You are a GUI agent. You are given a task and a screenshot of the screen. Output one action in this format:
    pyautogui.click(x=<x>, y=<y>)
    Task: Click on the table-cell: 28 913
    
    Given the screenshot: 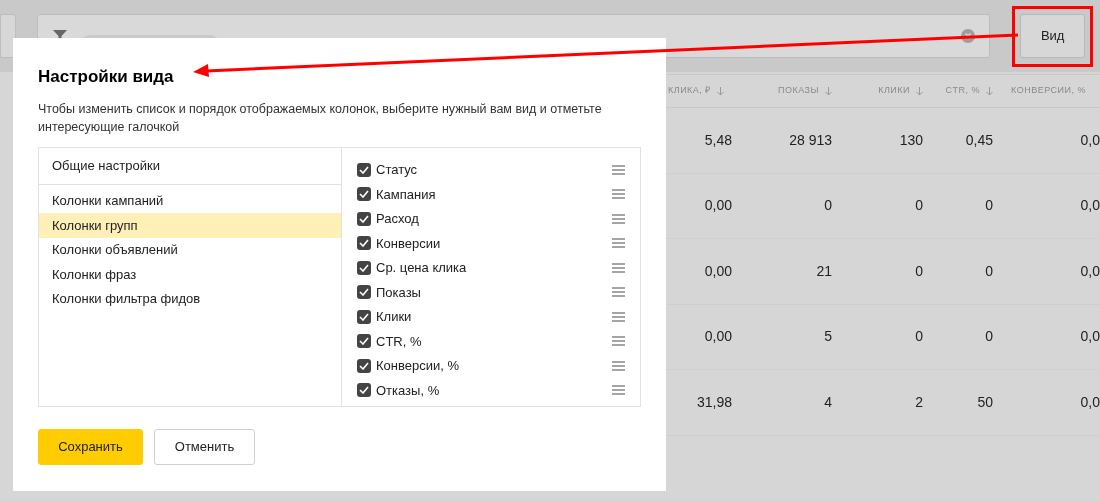 What is the action you would take?
    pyautogui.click(x=810, y=139)
    